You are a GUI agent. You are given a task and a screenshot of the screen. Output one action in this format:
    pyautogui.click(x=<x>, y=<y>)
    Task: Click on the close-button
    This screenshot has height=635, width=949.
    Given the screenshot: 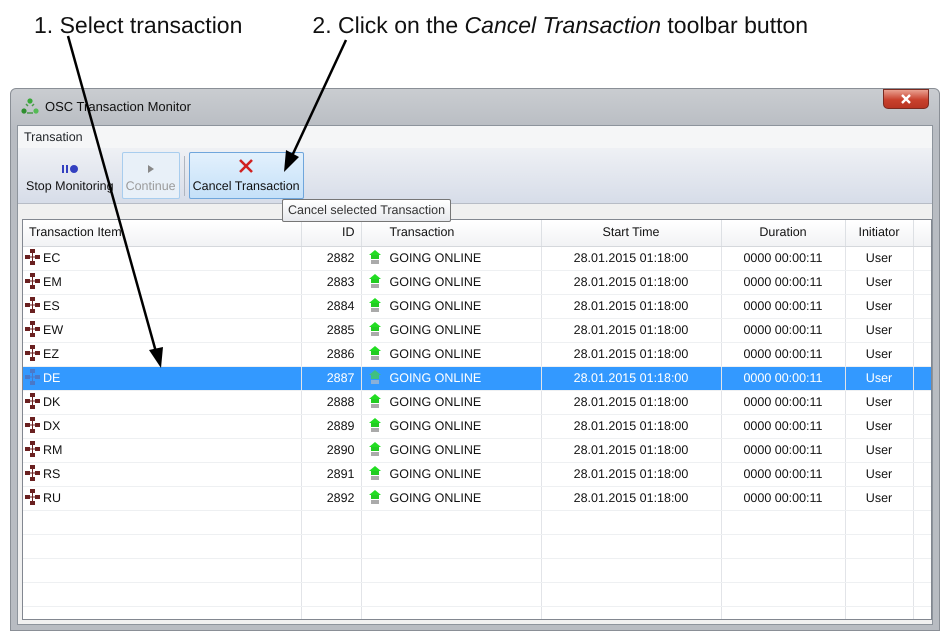 What is the action you would take?
    pyautogui.click(x=906, y=99)
    